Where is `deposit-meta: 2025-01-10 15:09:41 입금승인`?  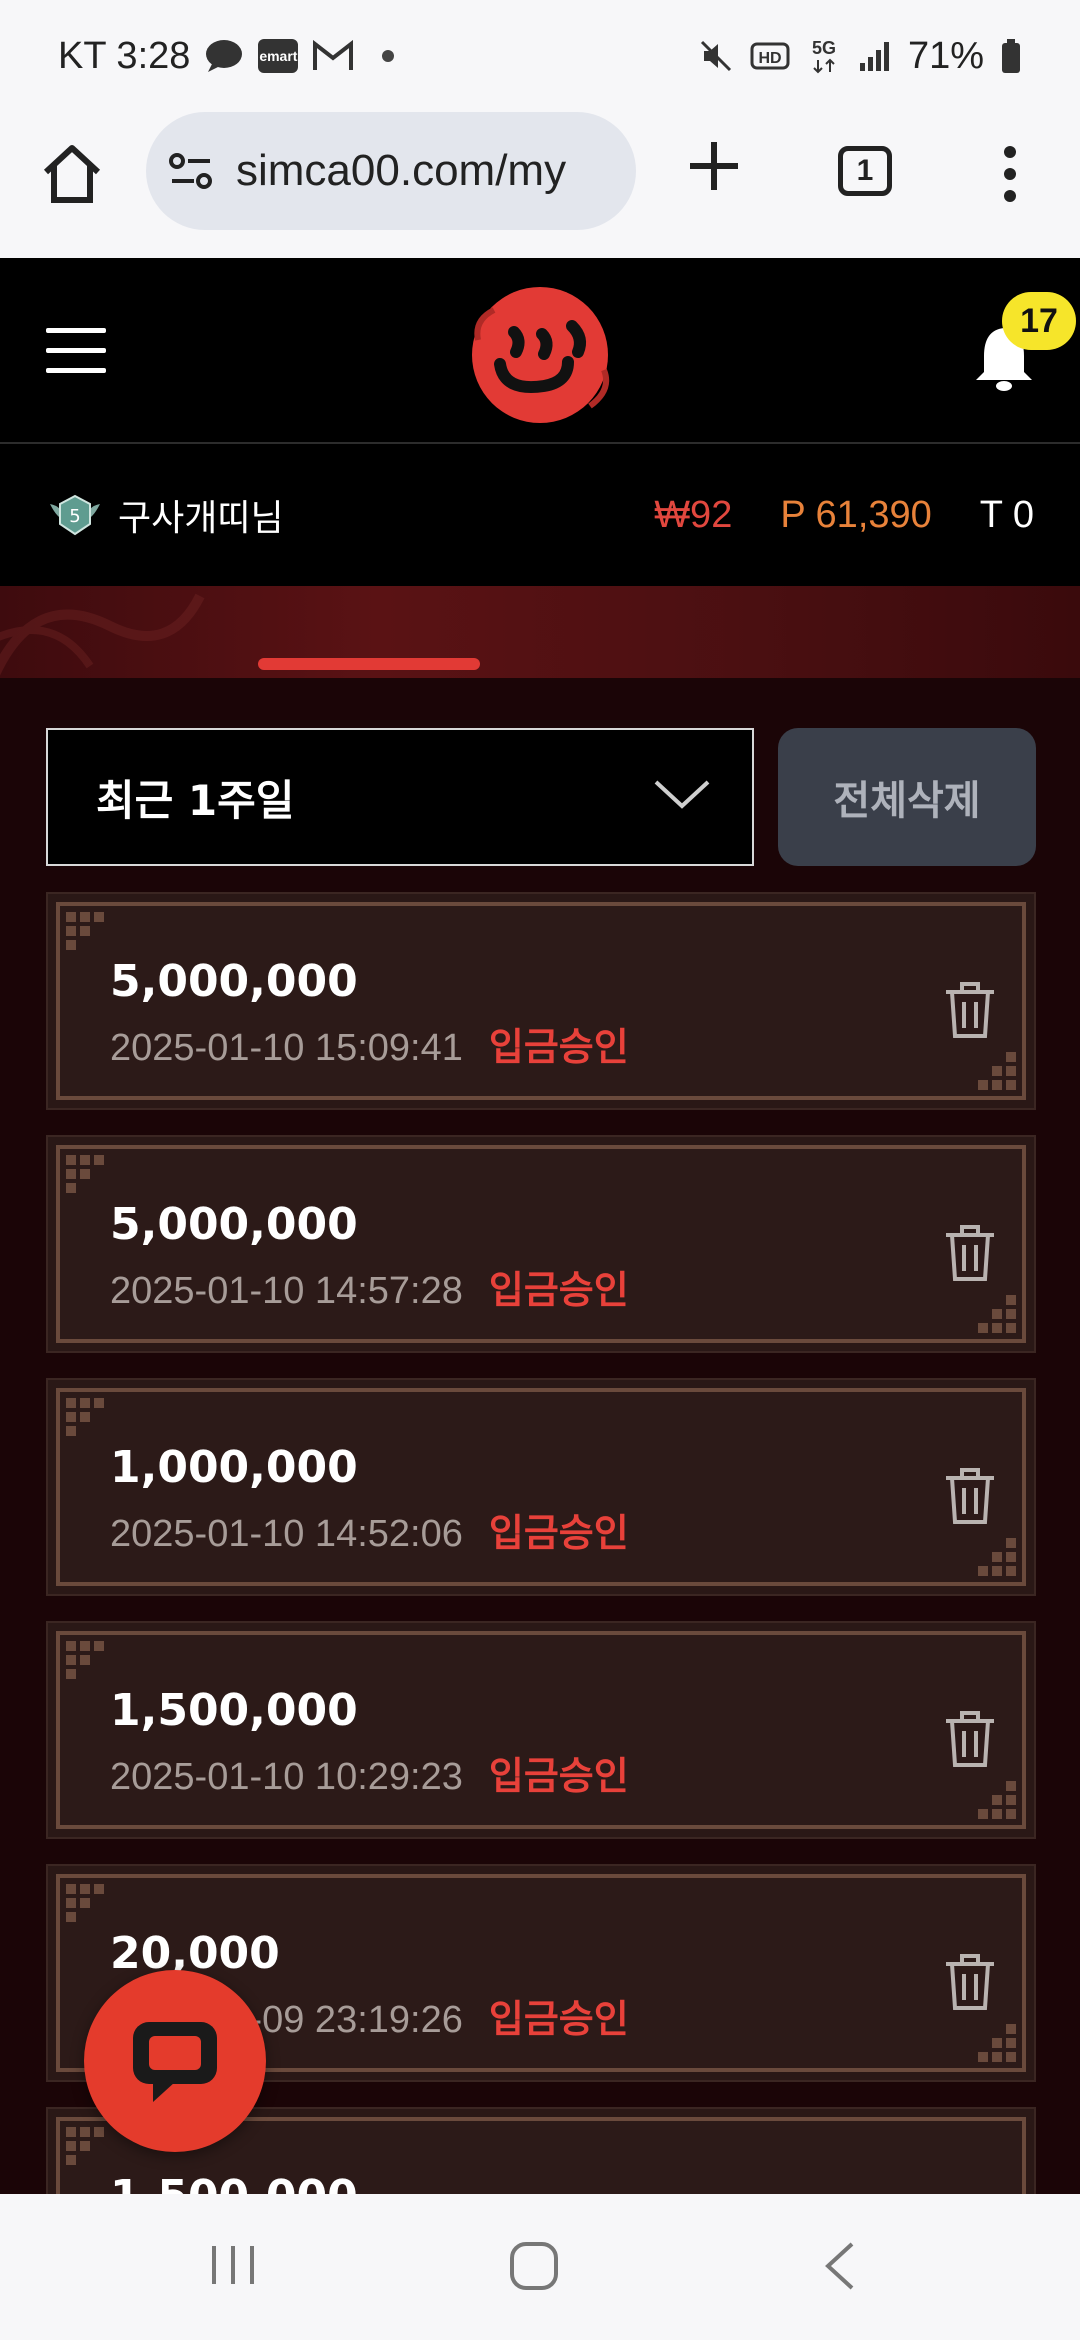 deposit-meta: 2025-01-10 15:09:41 입금승인 is located at coordinates (369, 1043).